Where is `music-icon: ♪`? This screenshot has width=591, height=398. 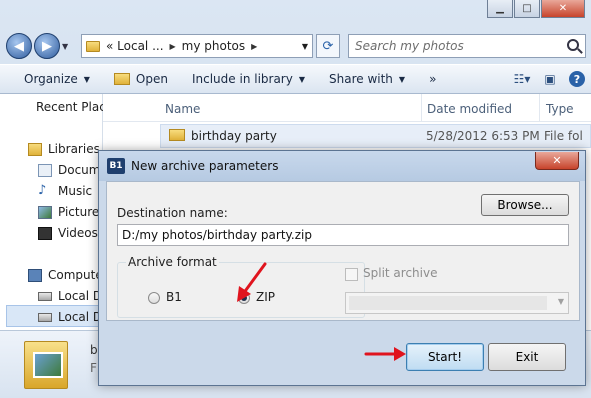 music-icon: ♪ is located at coordinates (42, 190).